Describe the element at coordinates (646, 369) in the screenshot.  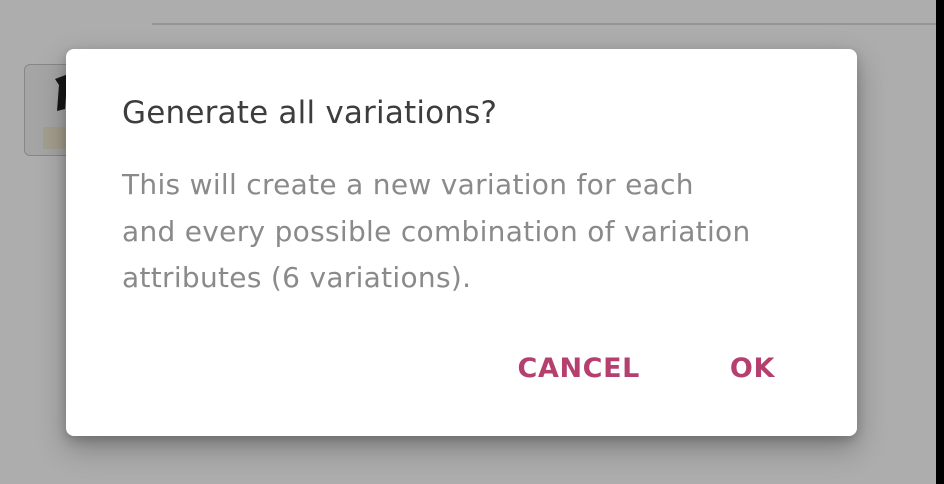
I see `dialog-actions: CANCEL OK` at that location.